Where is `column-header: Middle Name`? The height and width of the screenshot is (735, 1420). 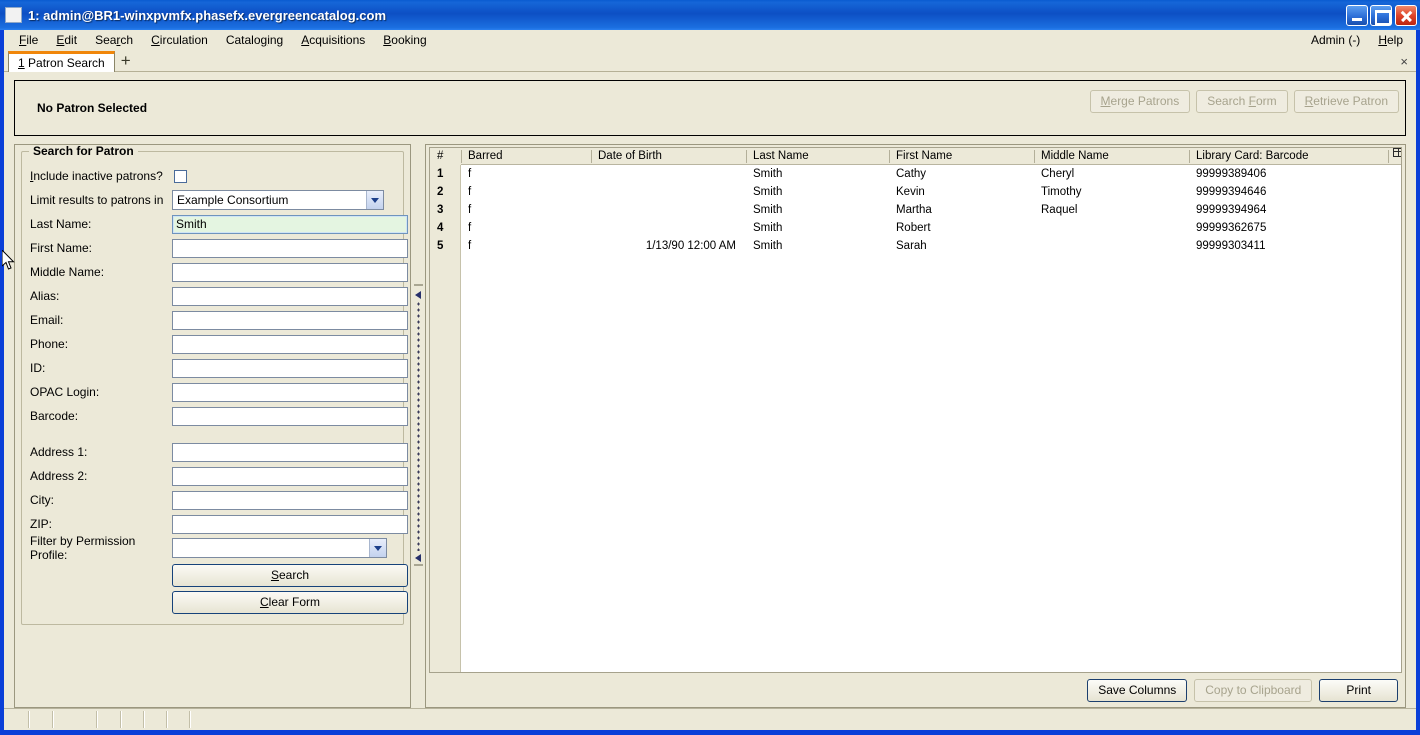 column-header: Middle Name is located at coordinates (1111, 156).